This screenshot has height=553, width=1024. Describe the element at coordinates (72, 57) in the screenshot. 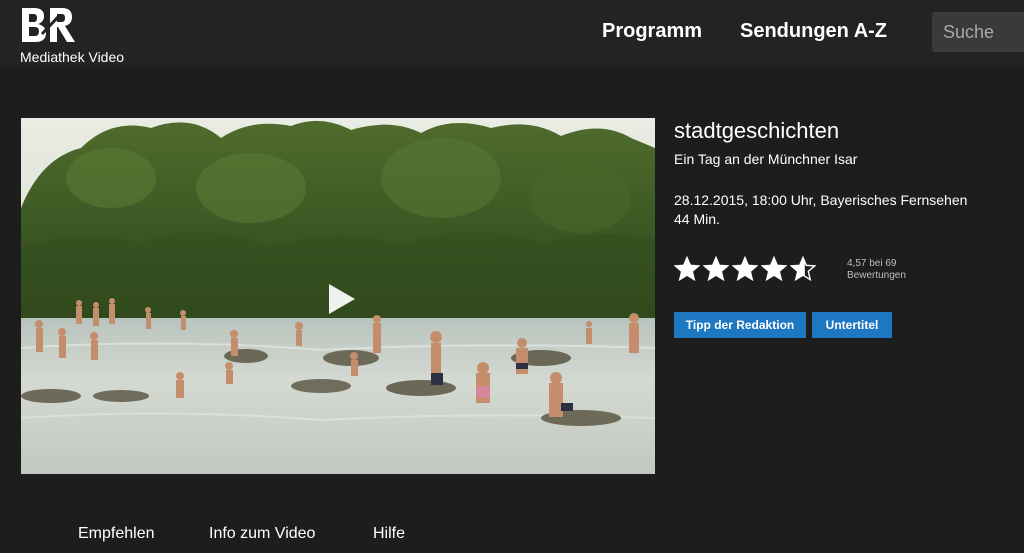

I see `logo-subtitle: Mediathek Video` at that location.